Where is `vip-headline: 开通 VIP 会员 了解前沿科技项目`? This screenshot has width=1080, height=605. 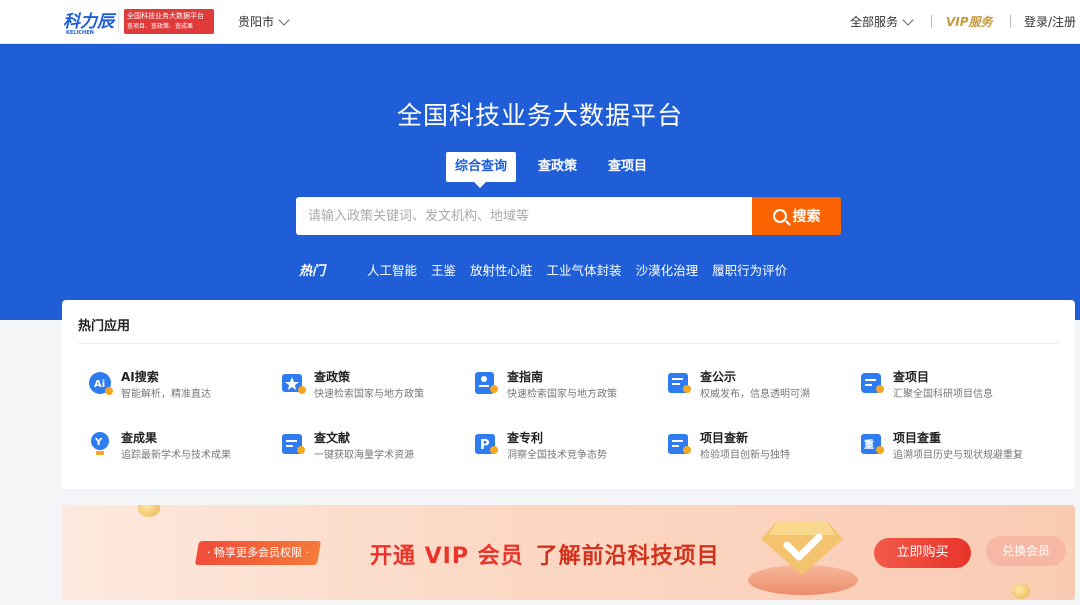
vip-headline: 开通 VIP 会员 了解前沿科技项目 is located at coordinates (545, 554).